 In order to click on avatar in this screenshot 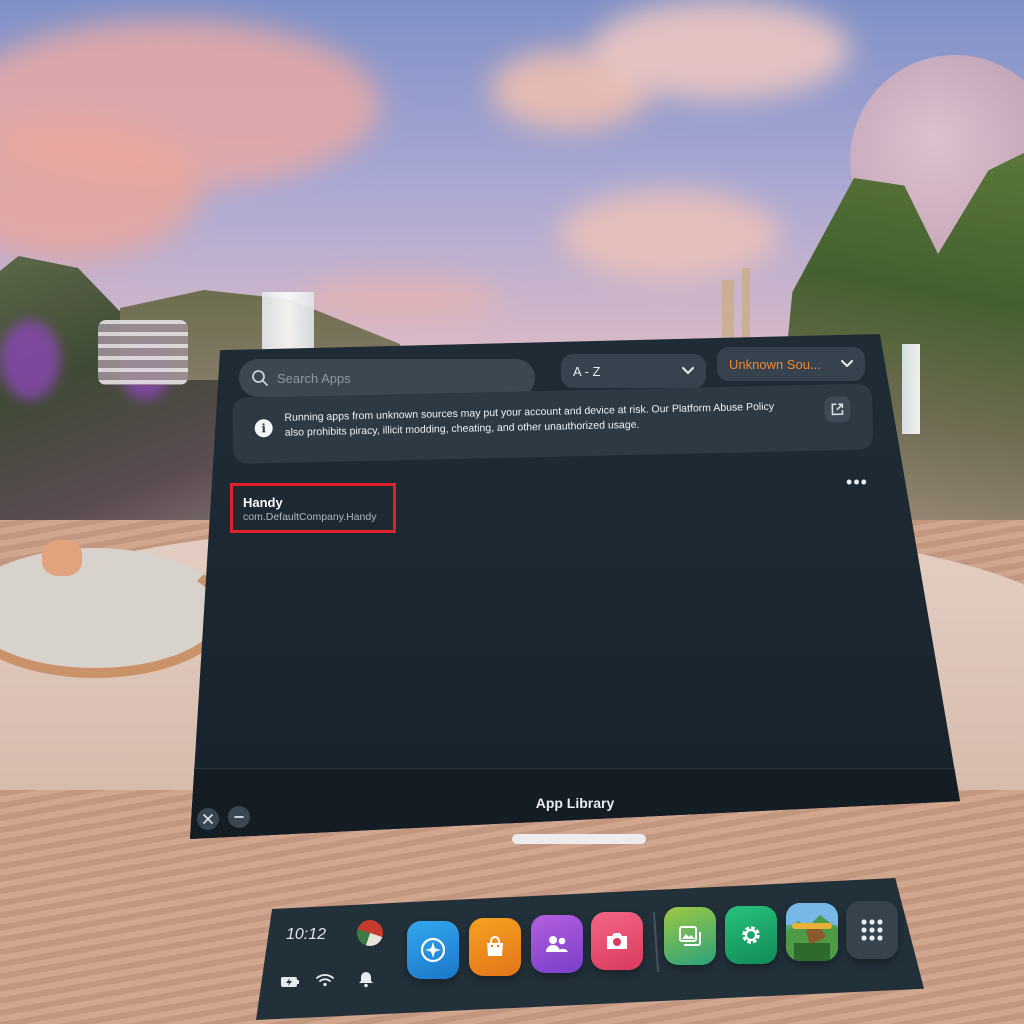, I will do `click(370, 933)`.